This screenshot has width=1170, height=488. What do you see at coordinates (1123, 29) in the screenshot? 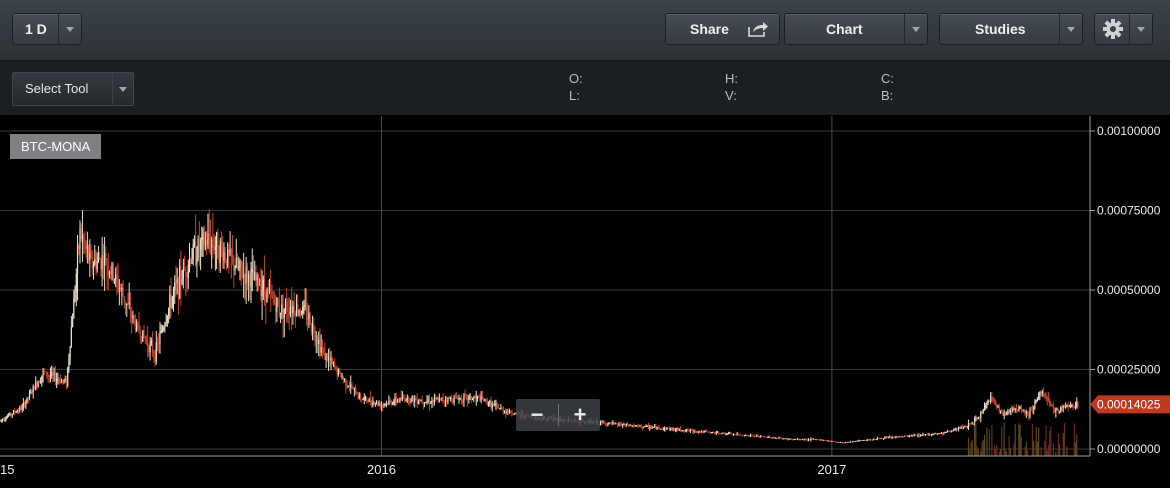
I see `settings-dropdown` at bounding box center [1123, 29].